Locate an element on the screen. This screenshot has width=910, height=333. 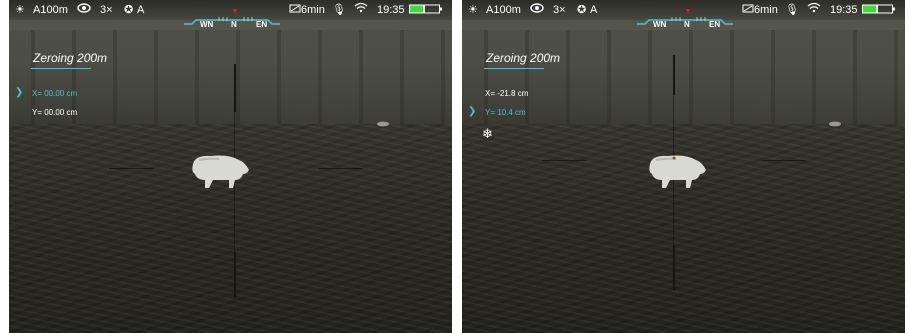
x-offset-value: X= 00.00 cm is located at coordinates (54, 93).